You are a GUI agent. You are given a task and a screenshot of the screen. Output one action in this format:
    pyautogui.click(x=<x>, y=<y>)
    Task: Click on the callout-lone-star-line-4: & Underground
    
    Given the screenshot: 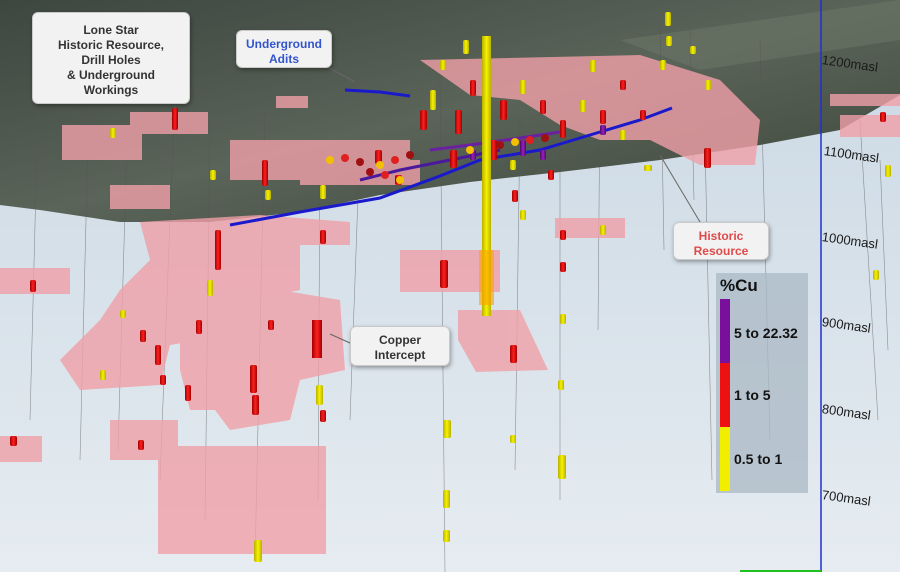 What is the action you would take?
    pyautogui.click(x=111, y=75)
    